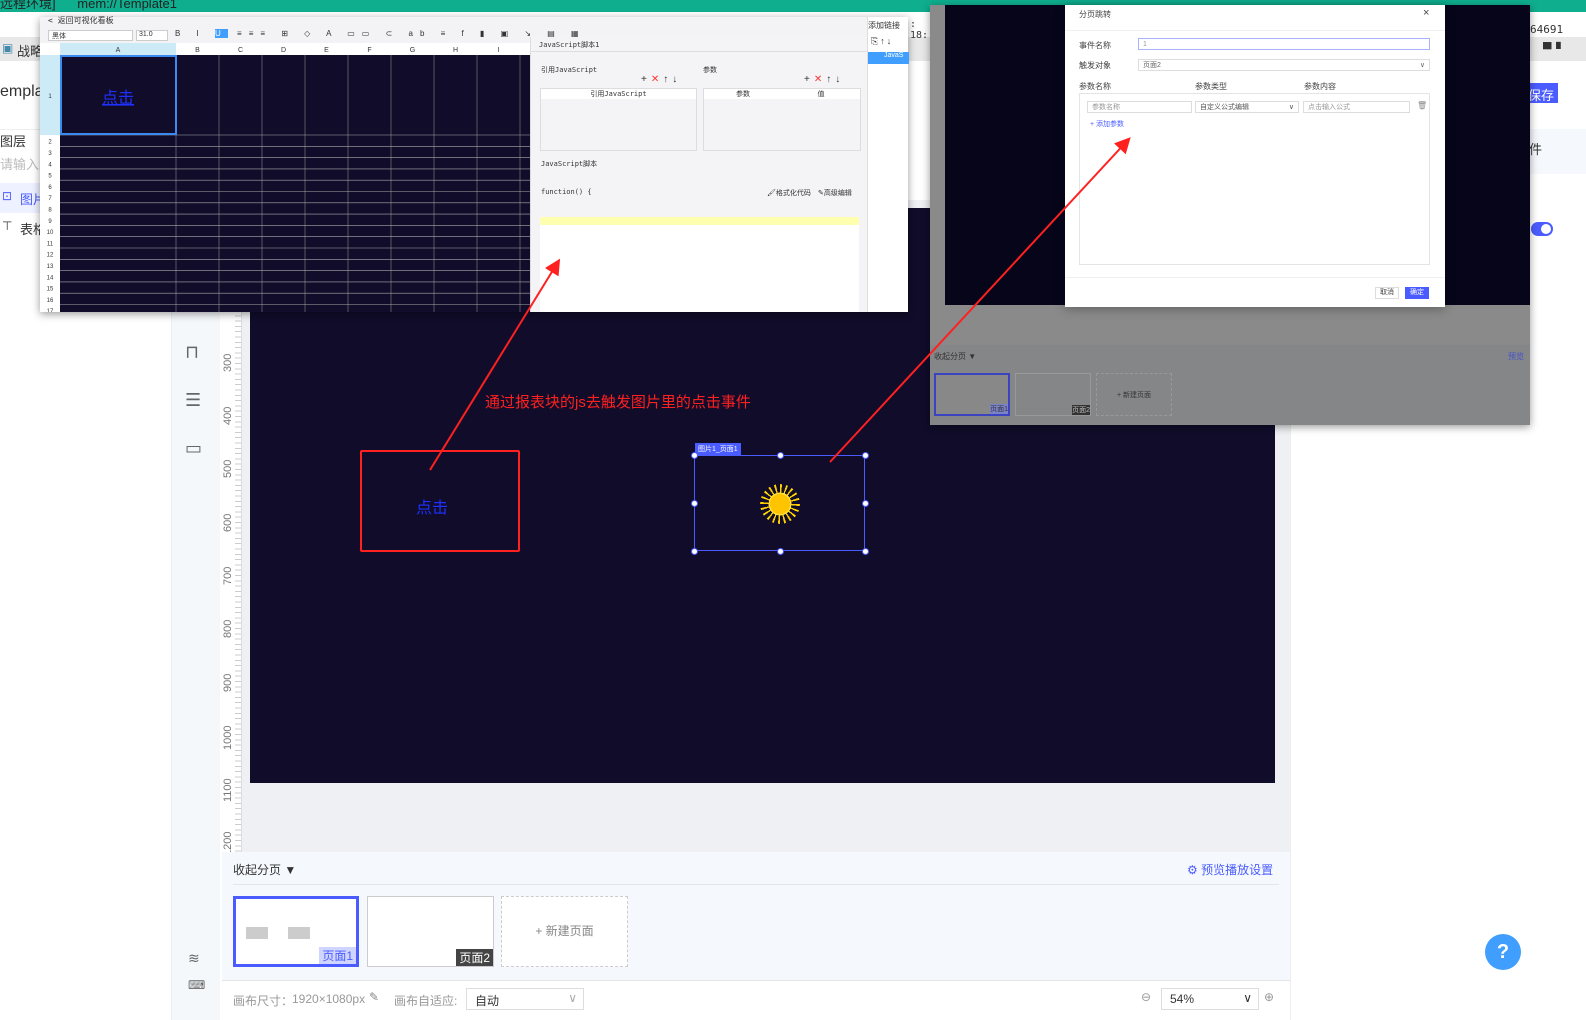 The width and height of the screenshot is (1586, 1020). I want to click on arrow-to-dialog, so click(980, 300).